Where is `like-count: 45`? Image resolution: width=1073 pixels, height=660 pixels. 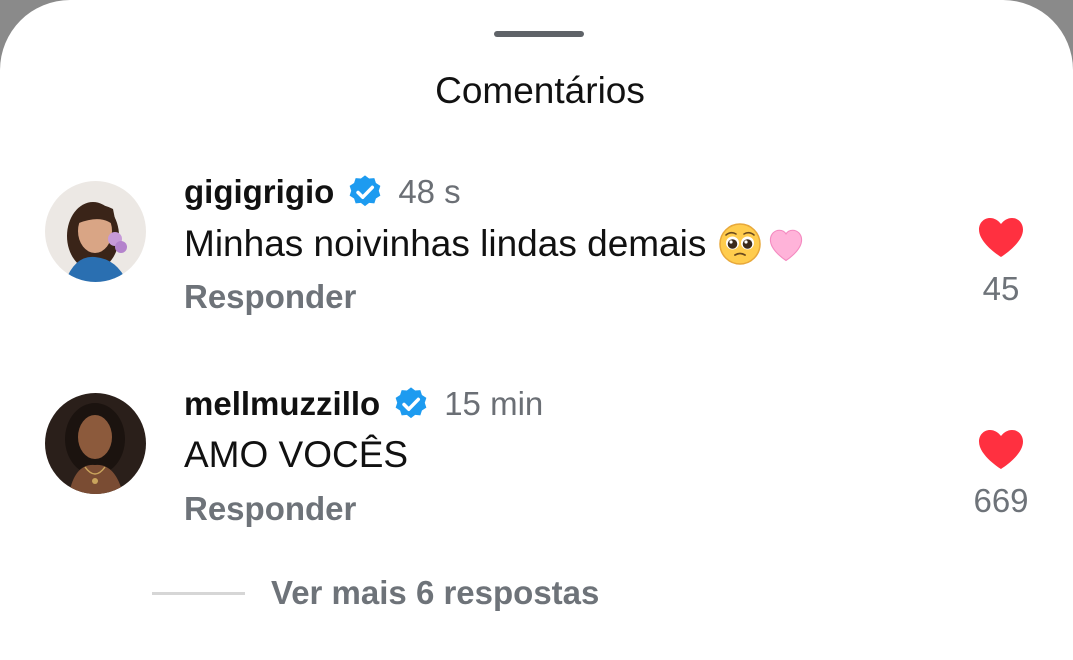 like-count: 45 is located at coordinates (1001, 288).